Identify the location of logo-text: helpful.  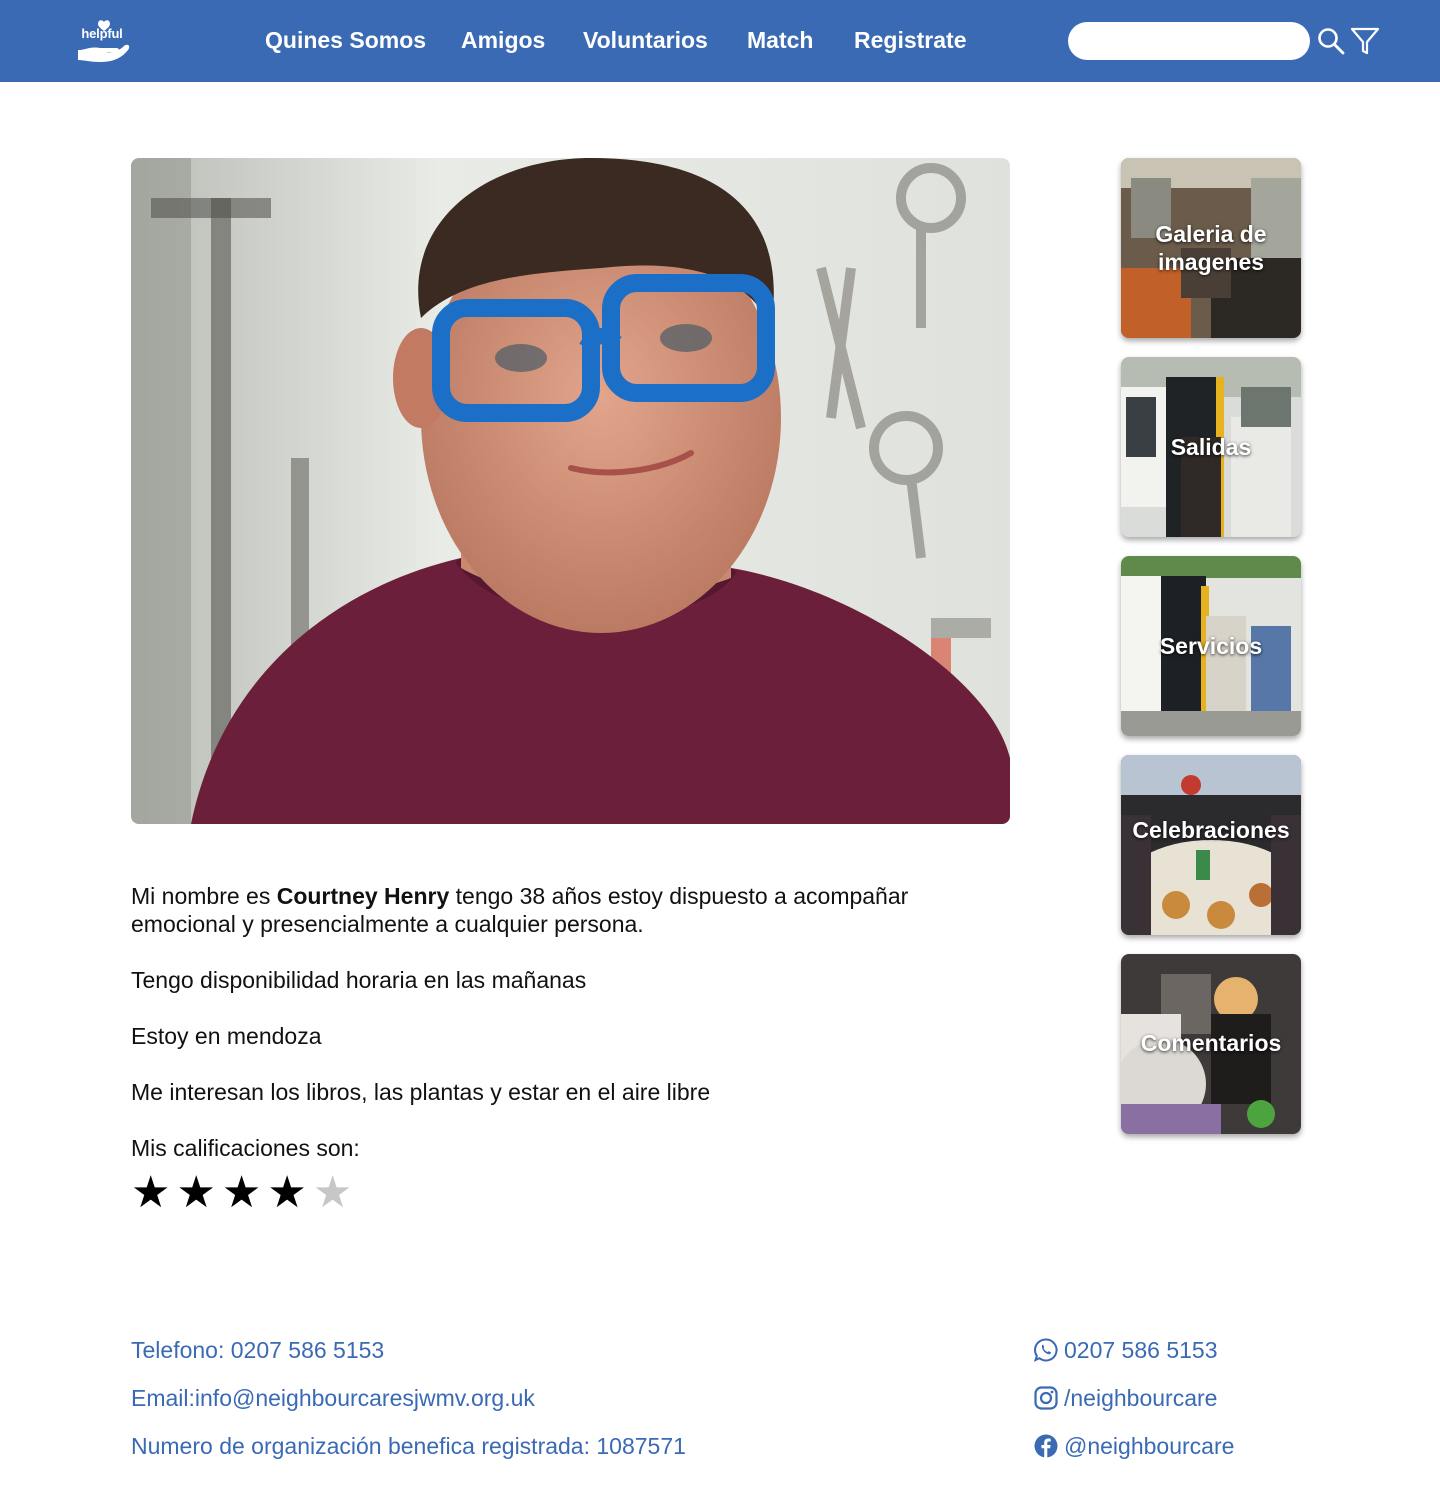
(102, 33).